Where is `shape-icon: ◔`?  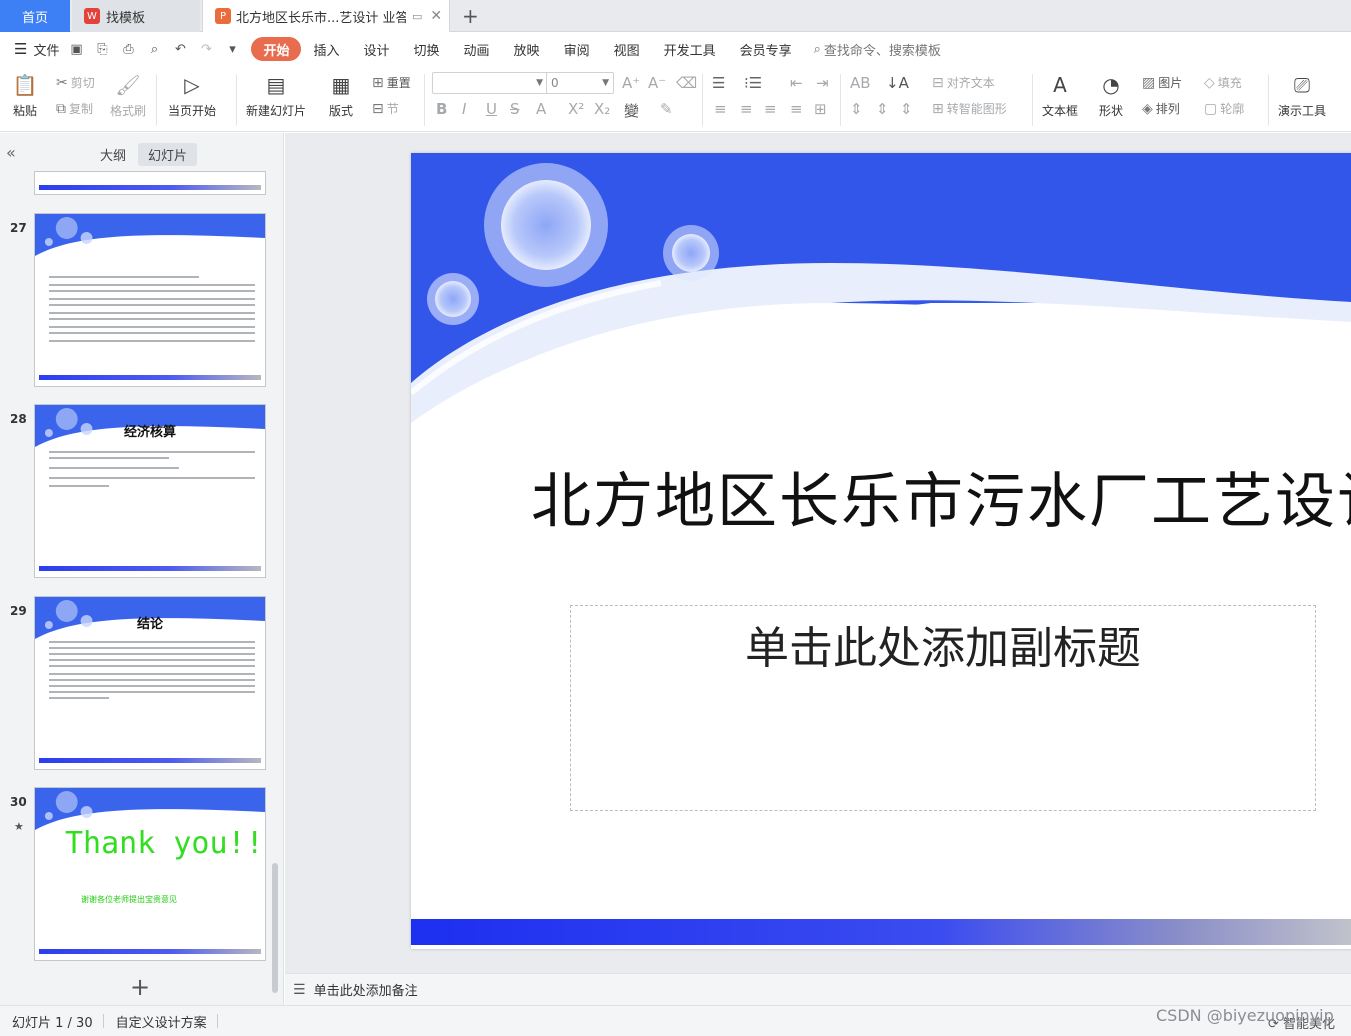 shape-icon: ◔ is located at coordinates (1111, 85).